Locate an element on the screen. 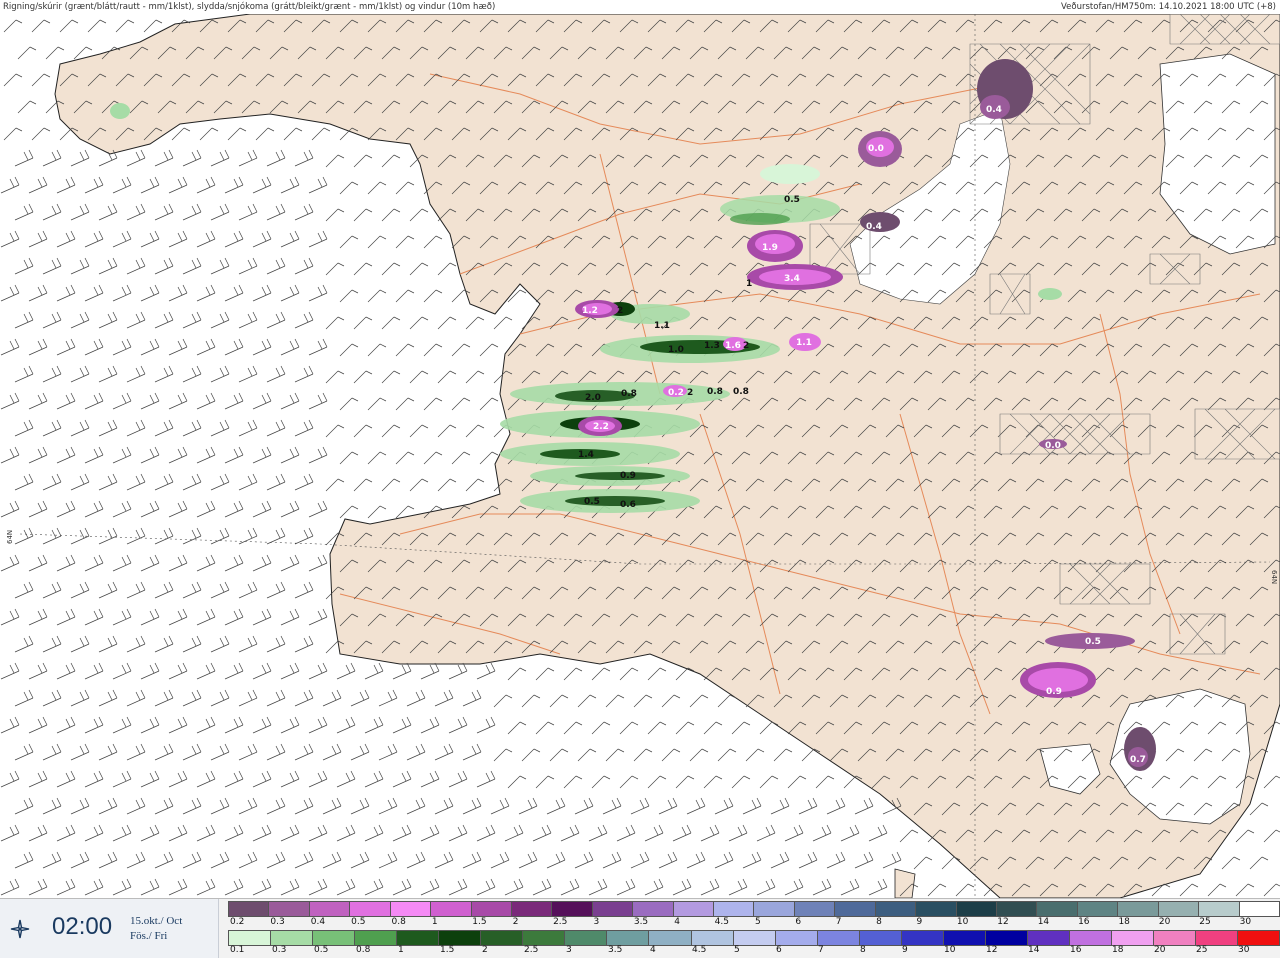  rain-color-scale is located at coordinates (754, 938).